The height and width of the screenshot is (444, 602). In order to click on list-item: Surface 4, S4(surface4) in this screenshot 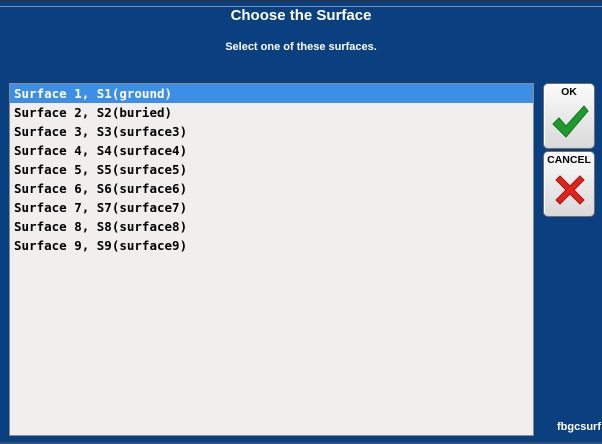, I will do `click(271, 150)`.